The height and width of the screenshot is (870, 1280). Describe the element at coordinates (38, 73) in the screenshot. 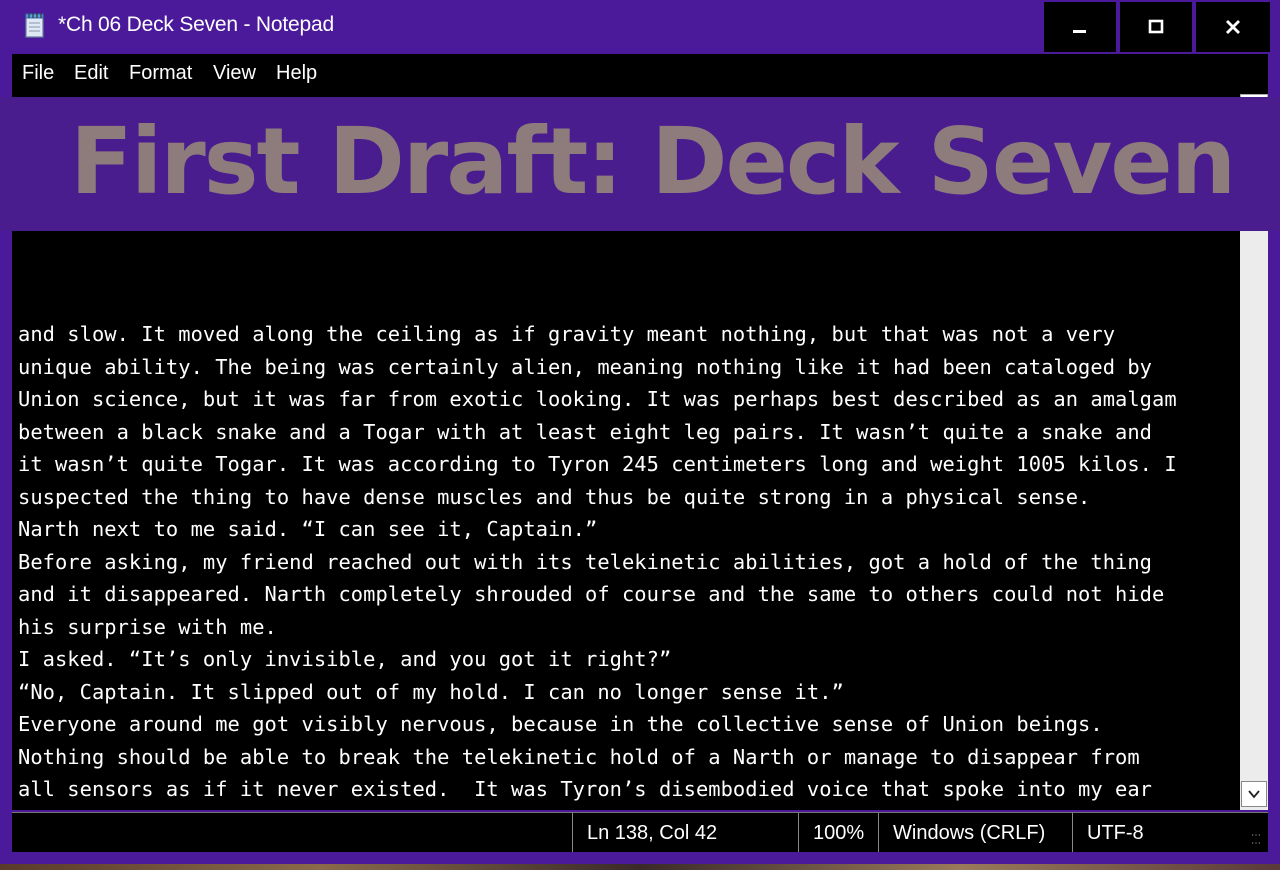

I see `menu-file: File` at that location.